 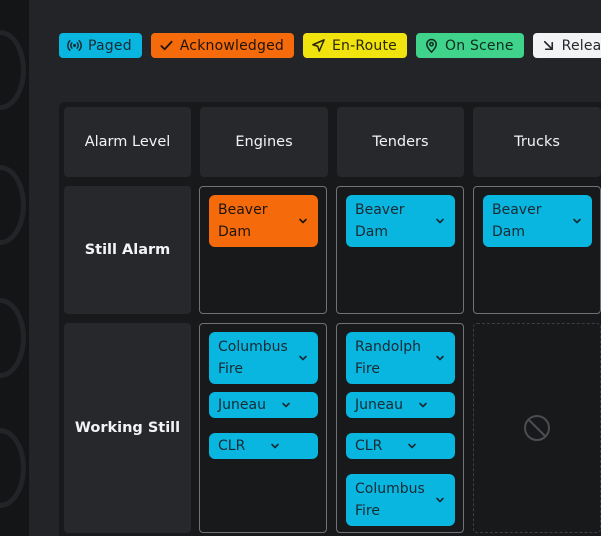 I want to click on drop-zone-working-still-trucks-disabled, so click(x=537, y=428).